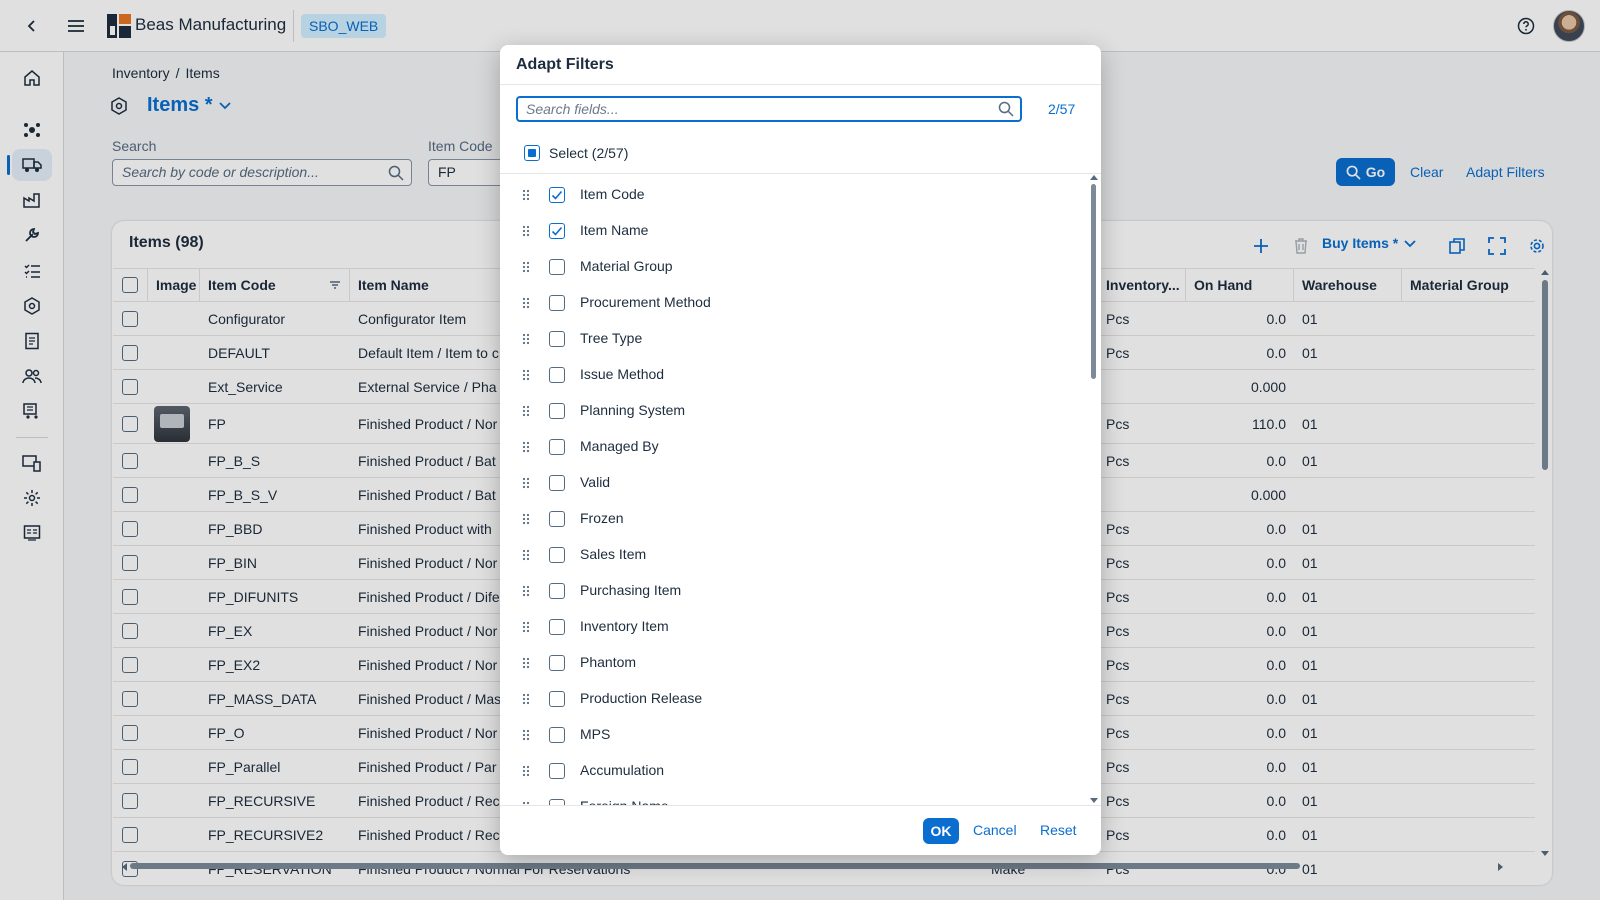 The height and width of the screenshot is (900, 1600). Describe the element at coordinates (608, 662) in the screenshot. I see `field-label: Phantom` at that location.